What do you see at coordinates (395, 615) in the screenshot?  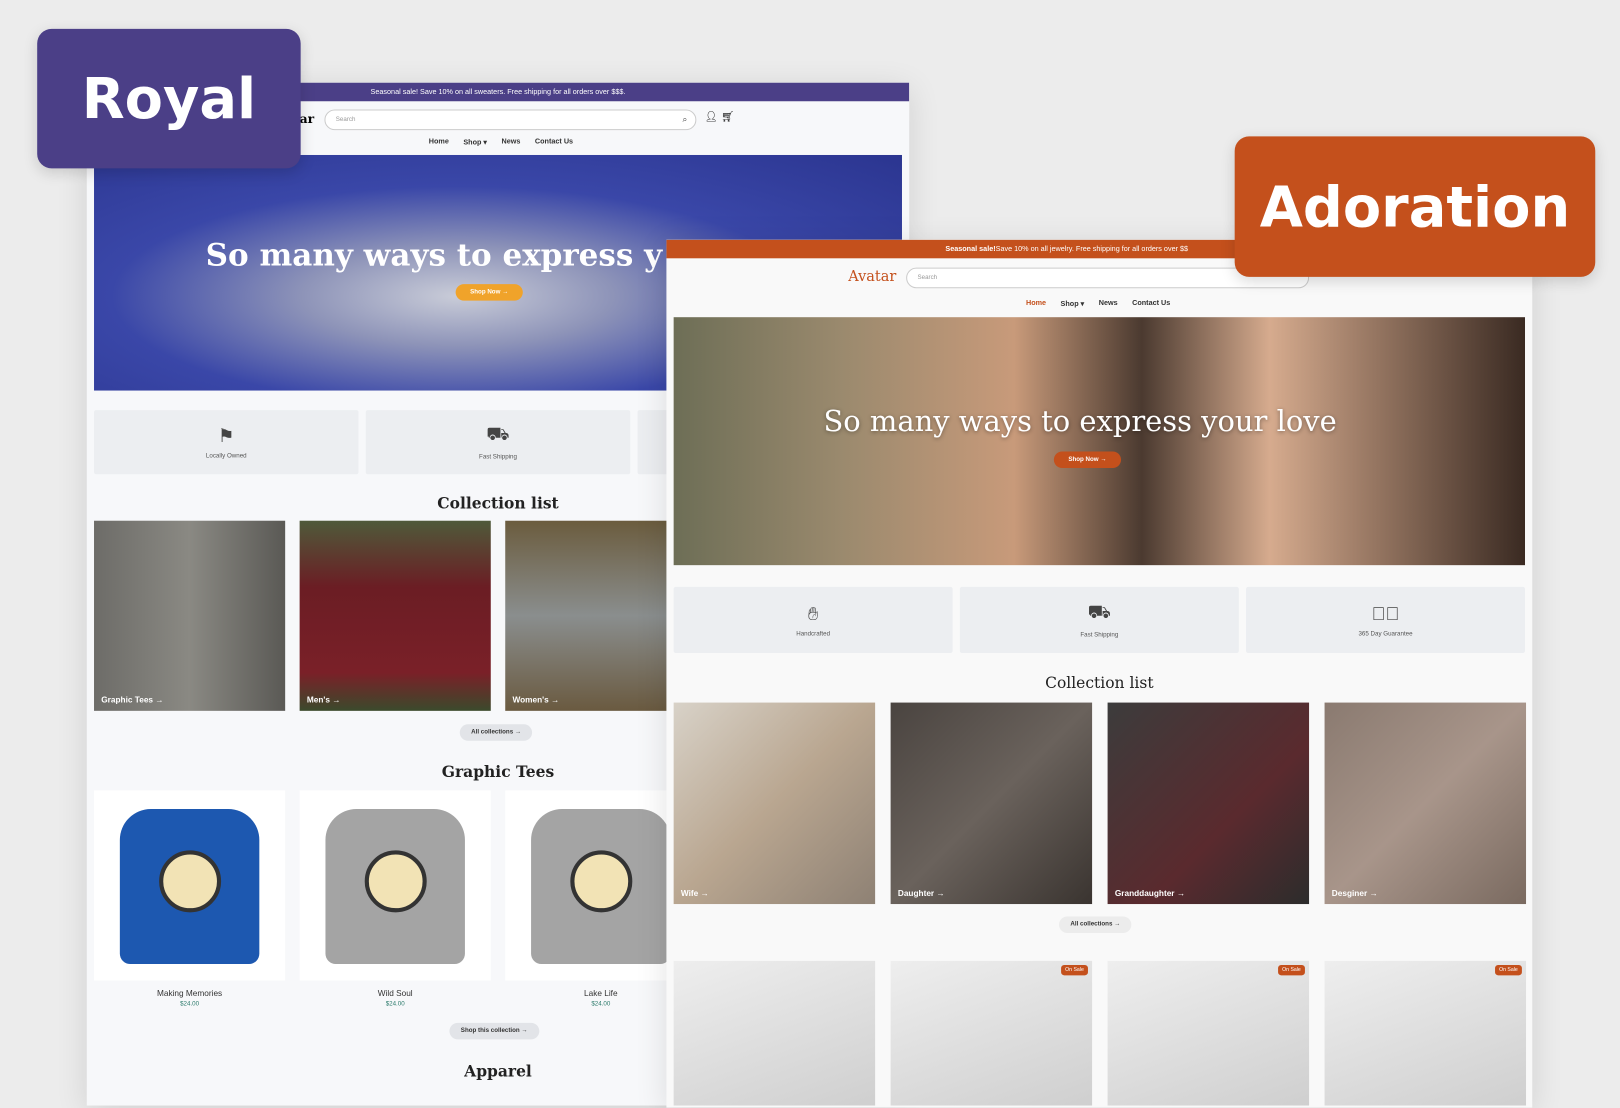 I see `collection-mens: Men's →` at bounding box center [395, 615].